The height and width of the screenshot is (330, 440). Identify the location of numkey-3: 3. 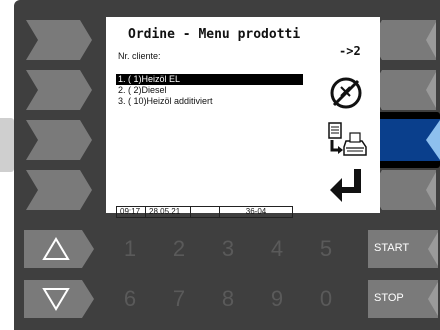
(228, 249).